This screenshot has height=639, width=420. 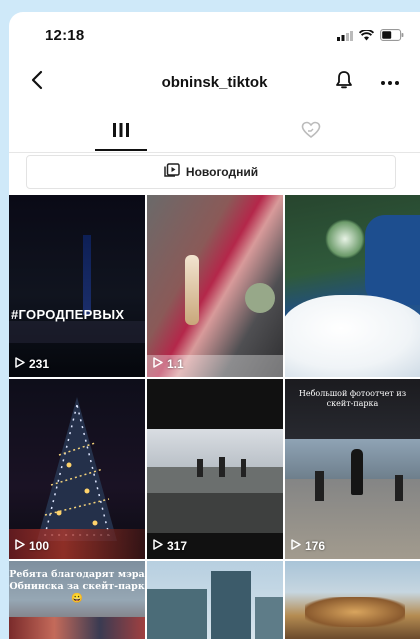 I want to click on wifi-icon, so click(x=366, y=35).